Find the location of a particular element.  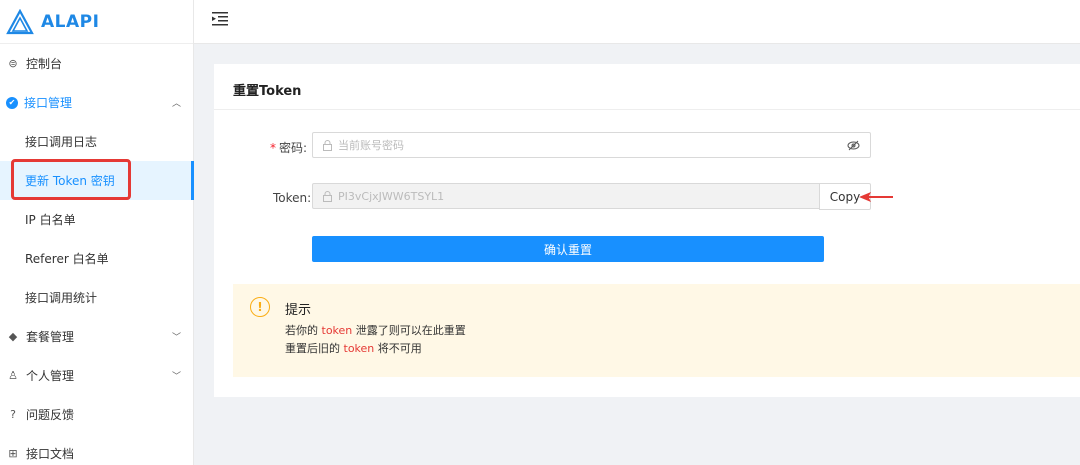

token-value: PI3vCjxJWW6TSYL1 is located at coordinates (391, 196).